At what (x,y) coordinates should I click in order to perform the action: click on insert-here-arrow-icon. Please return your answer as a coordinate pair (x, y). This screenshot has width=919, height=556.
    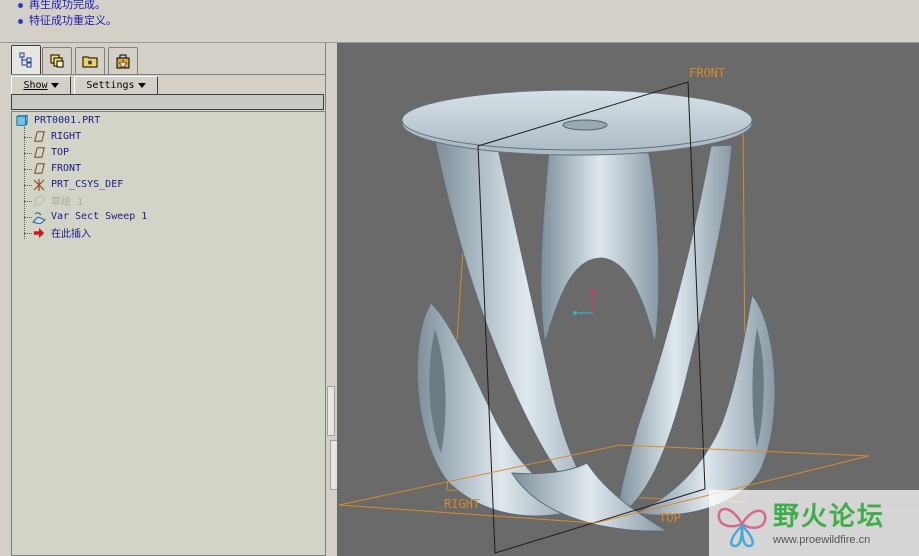
    Looking at the image, I should click on (39, 232).